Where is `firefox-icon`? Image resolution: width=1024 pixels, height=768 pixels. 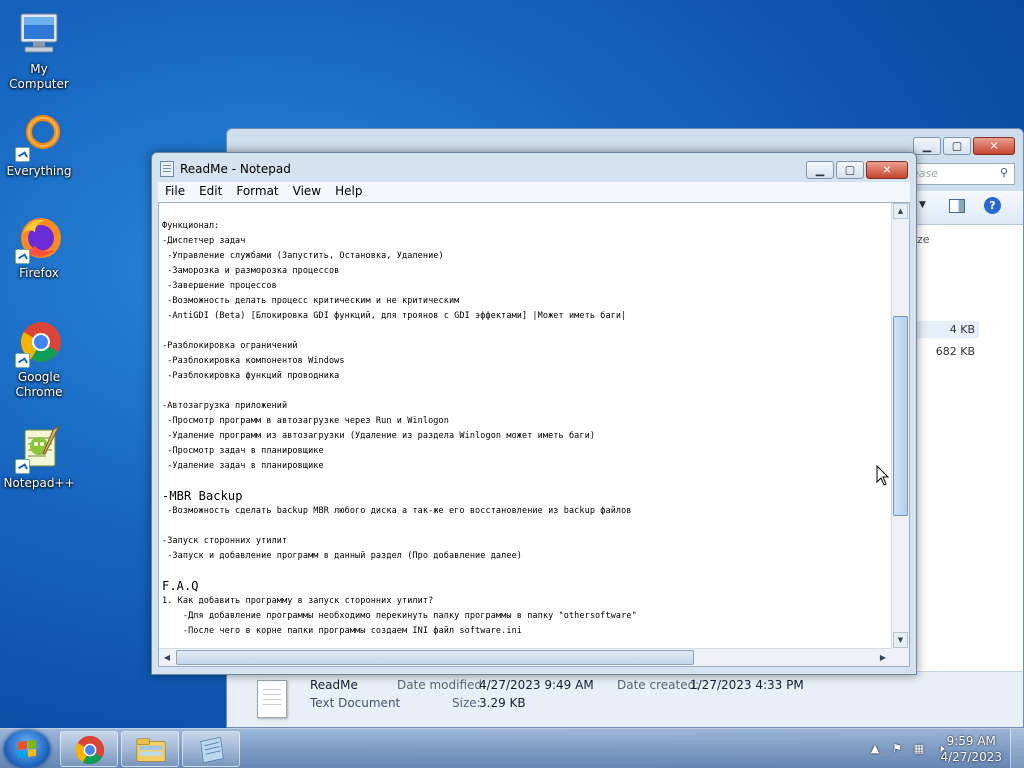
firefox-icon is located at coordinates (39, 239).